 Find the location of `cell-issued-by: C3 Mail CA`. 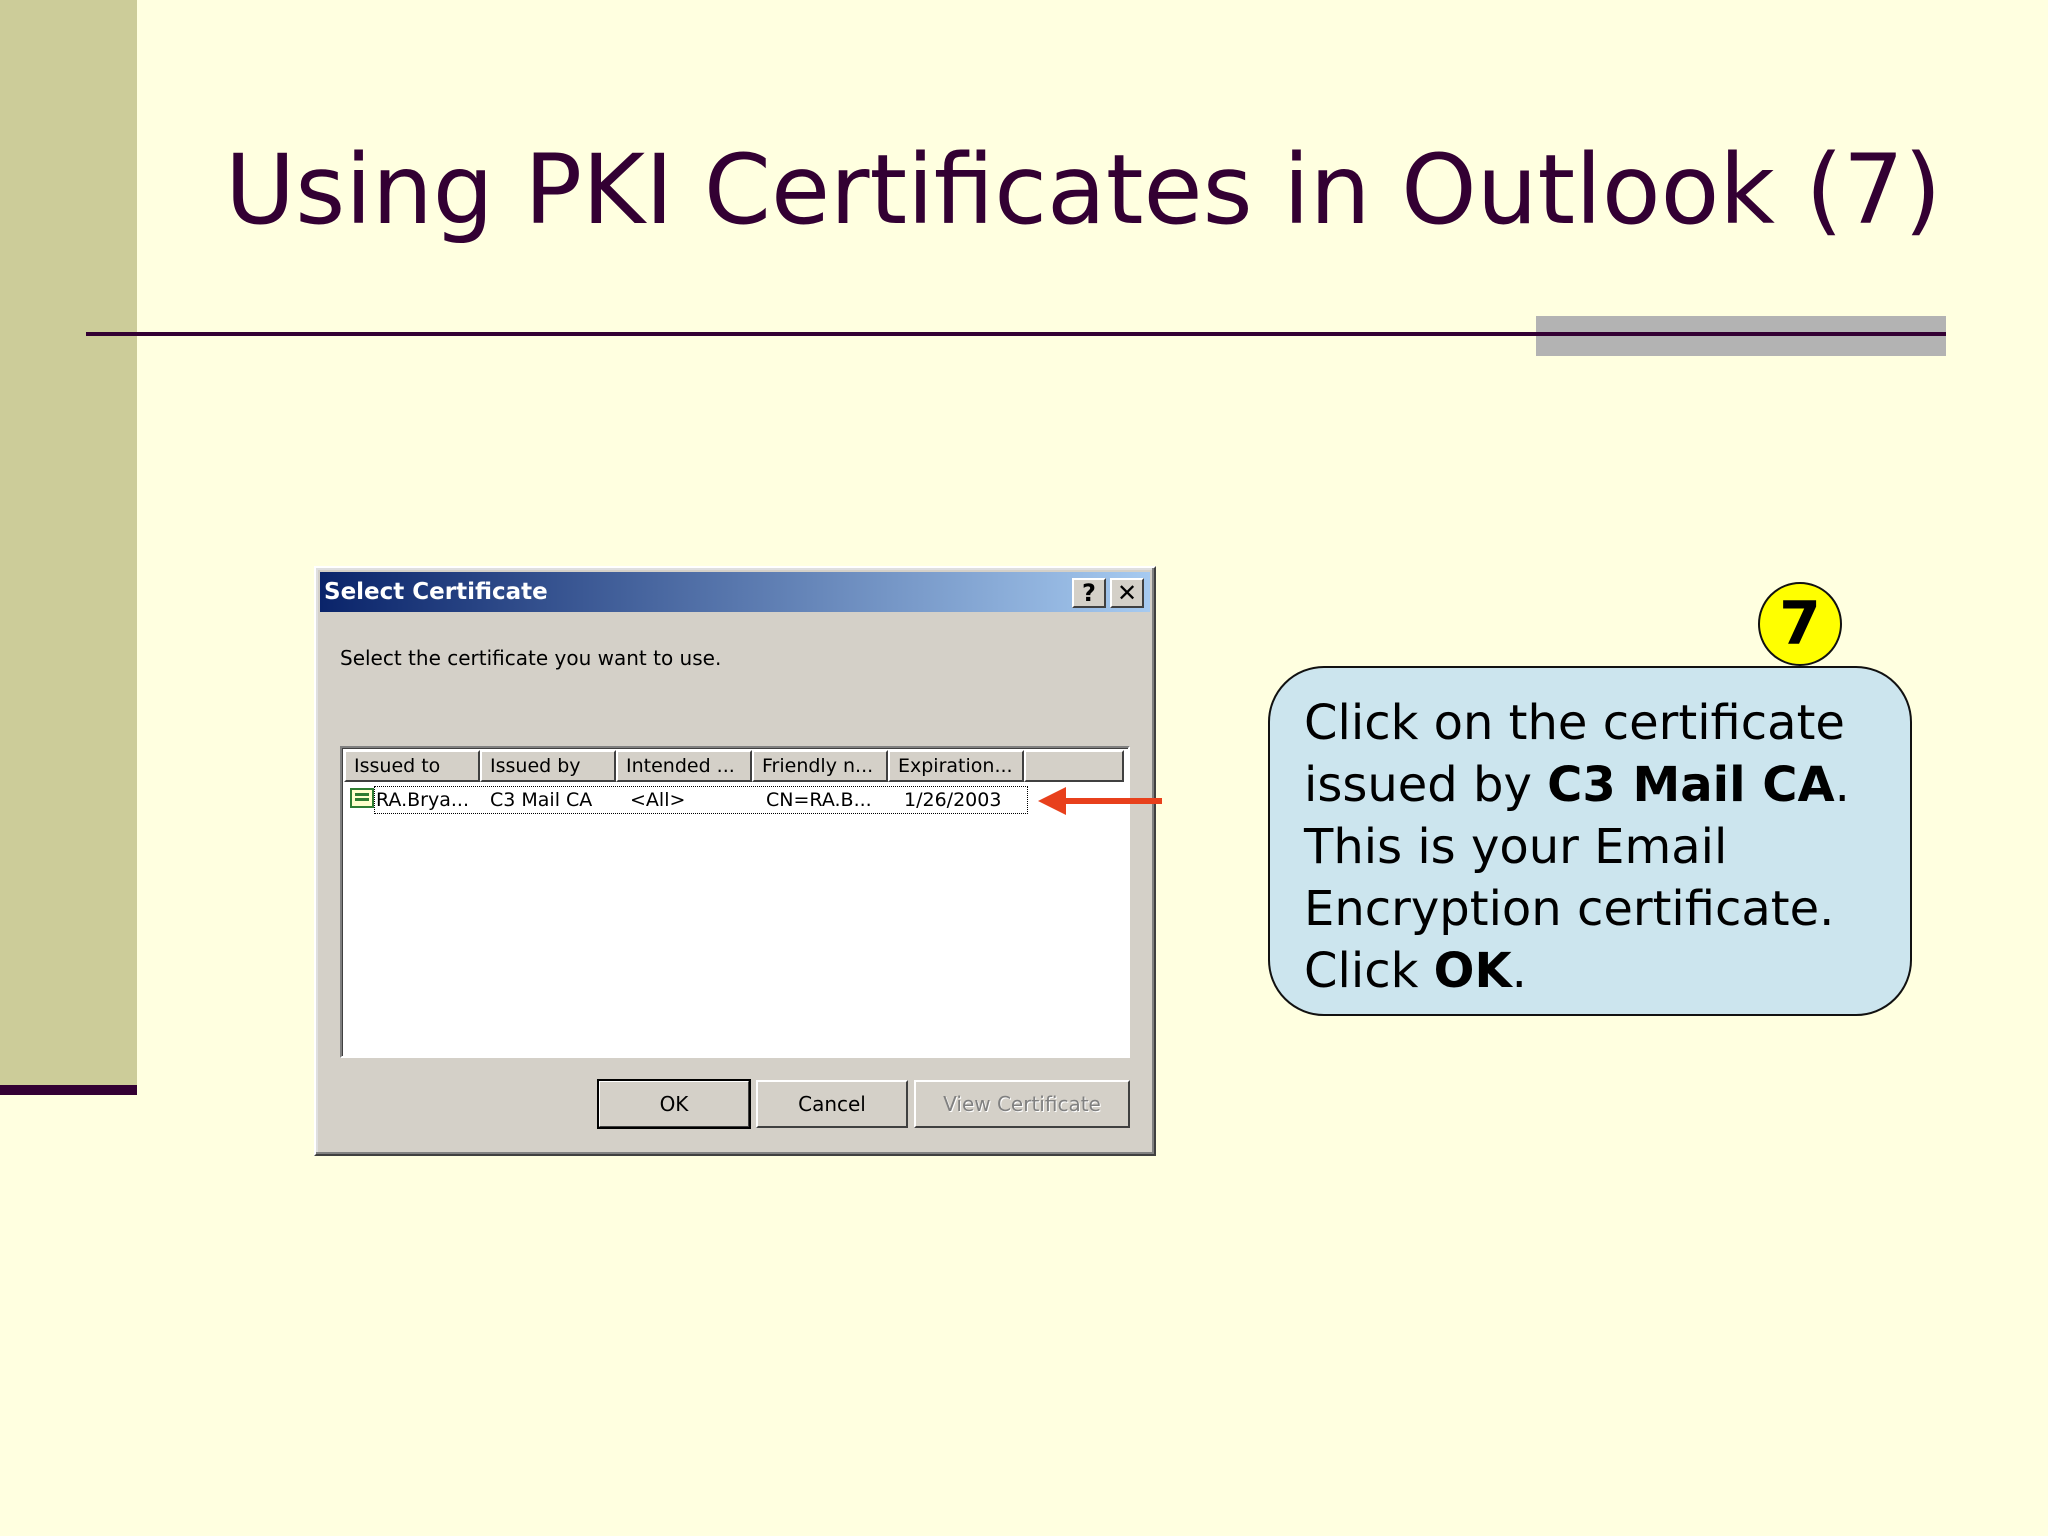

cell-issued-by: C3 Mail CA is located at coordinates (541, 800).